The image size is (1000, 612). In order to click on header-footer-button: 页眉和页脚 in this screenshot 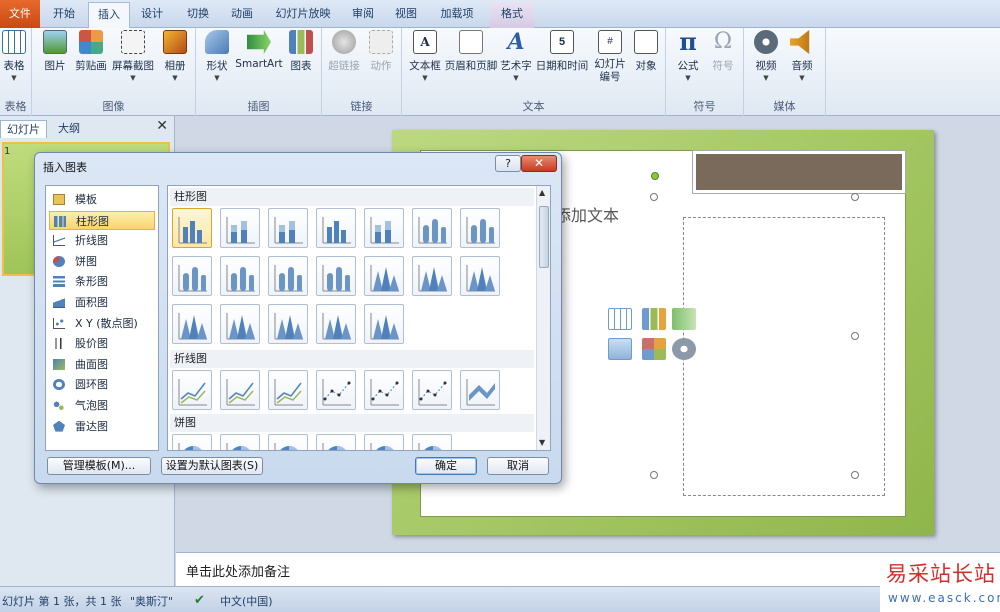, I will do `click(471, 51)`.